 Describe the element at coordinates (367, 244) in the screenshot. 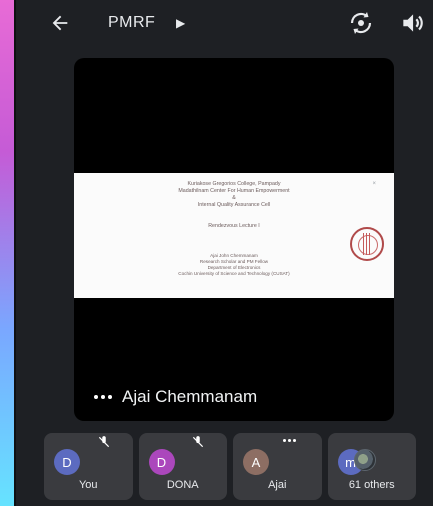

I see `college-emblem-icon` at that location.